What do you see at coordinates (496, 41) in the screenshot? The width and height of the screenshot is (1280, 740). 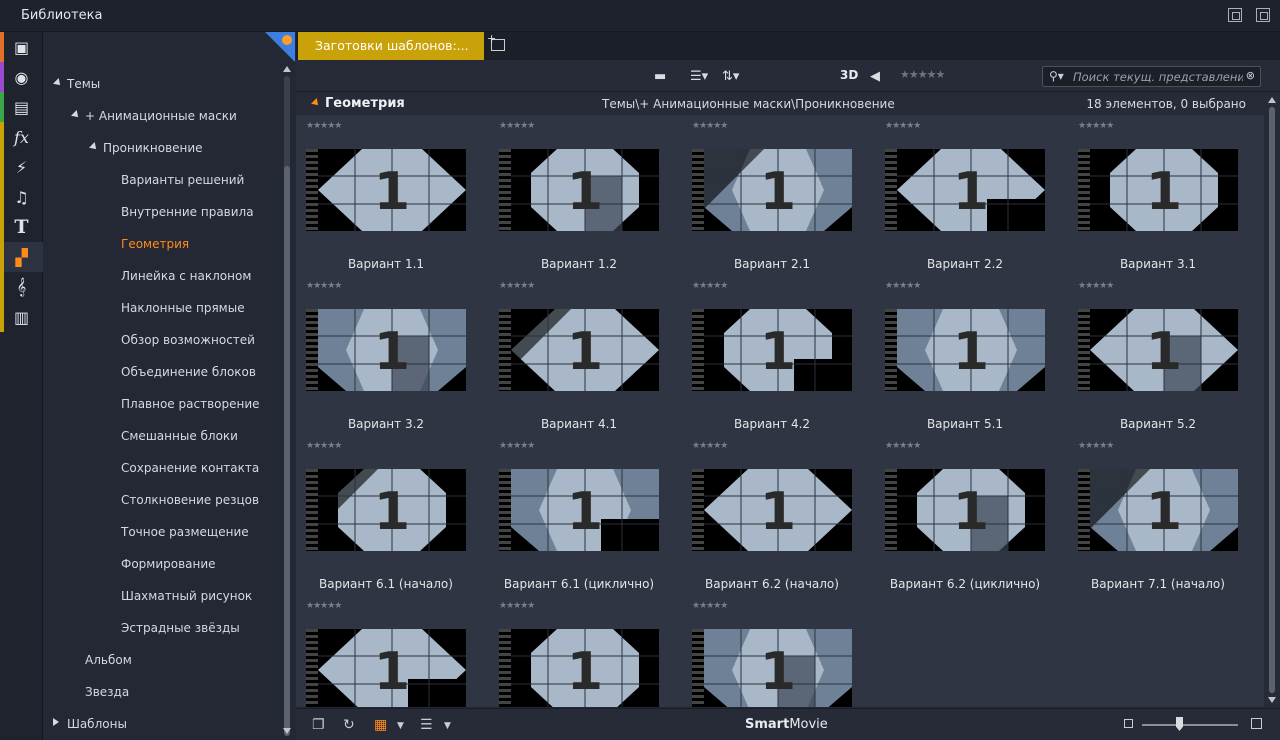 I see `add-tab-icon` at bounding box center [496, 41].